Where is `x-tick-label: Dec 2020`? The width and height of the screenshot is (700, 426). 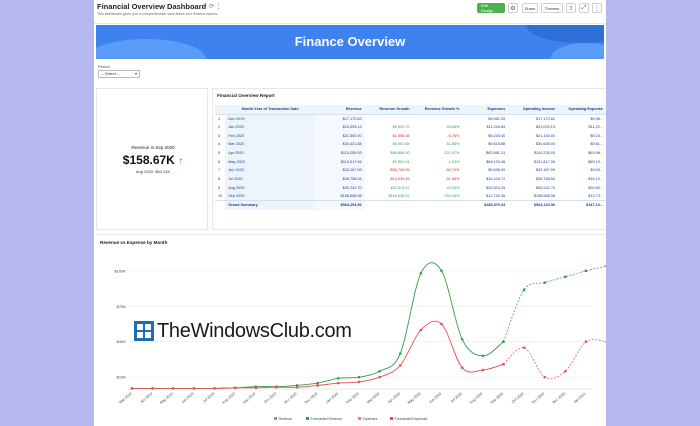 x-tick-label: Dec 2020 is located at coordinates (559, 398).